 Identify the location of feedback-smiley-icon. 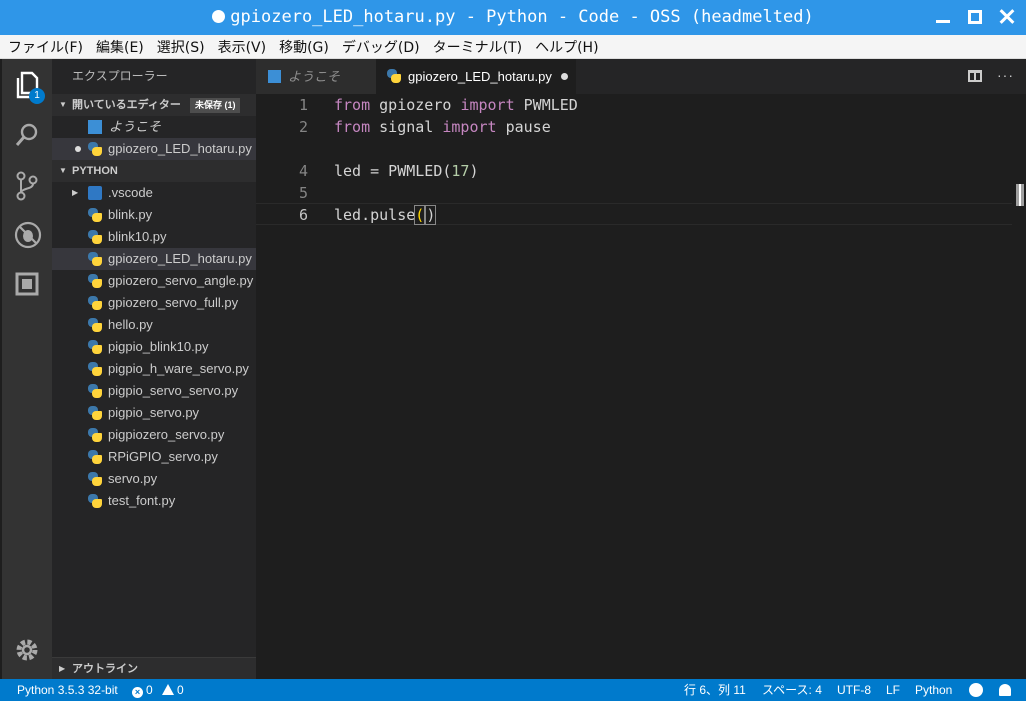
(976, 690).